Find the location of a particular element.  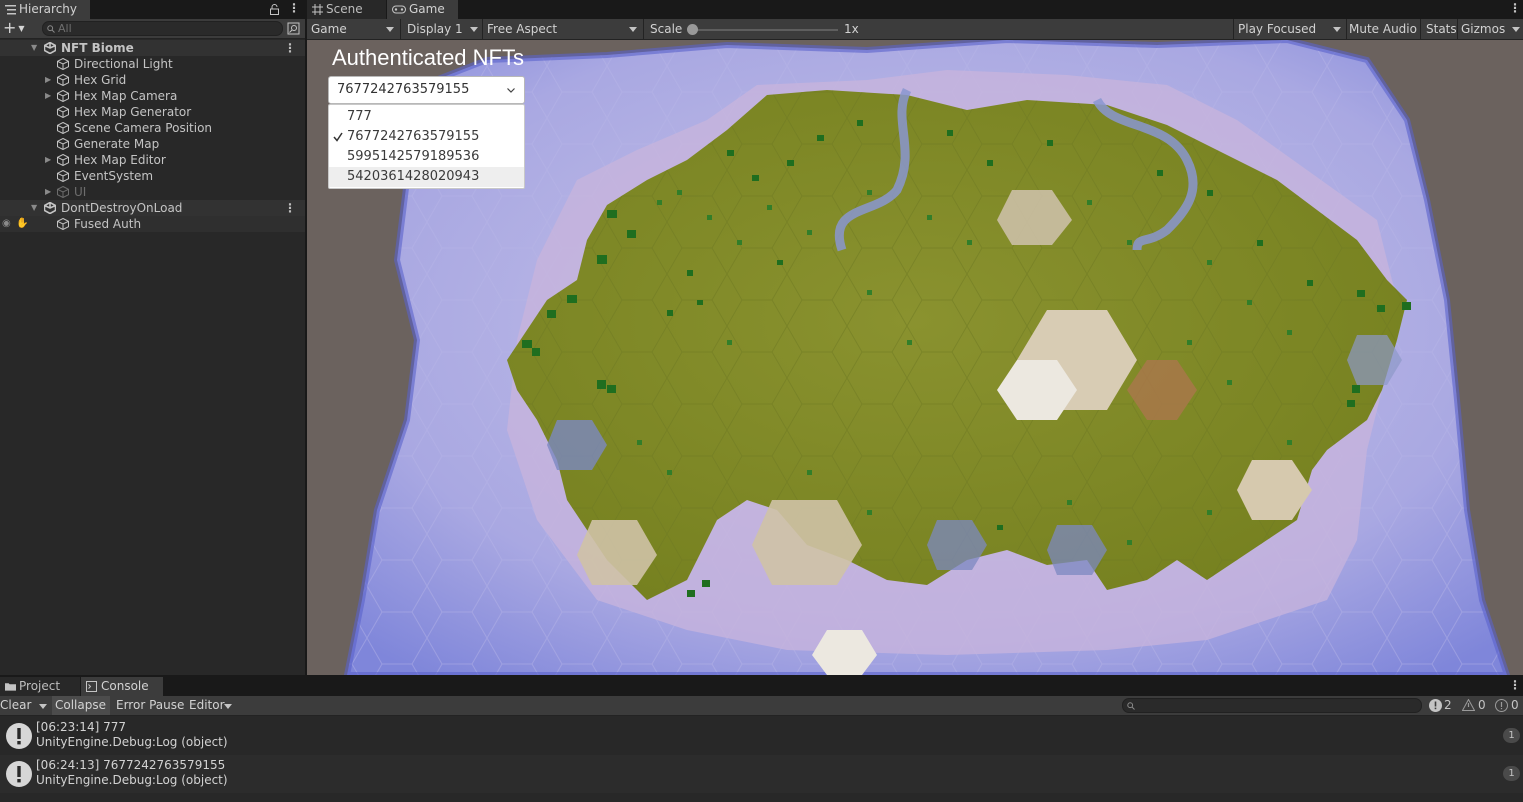

aspect-label: Free Aspect is located at coordinates (522, 29).